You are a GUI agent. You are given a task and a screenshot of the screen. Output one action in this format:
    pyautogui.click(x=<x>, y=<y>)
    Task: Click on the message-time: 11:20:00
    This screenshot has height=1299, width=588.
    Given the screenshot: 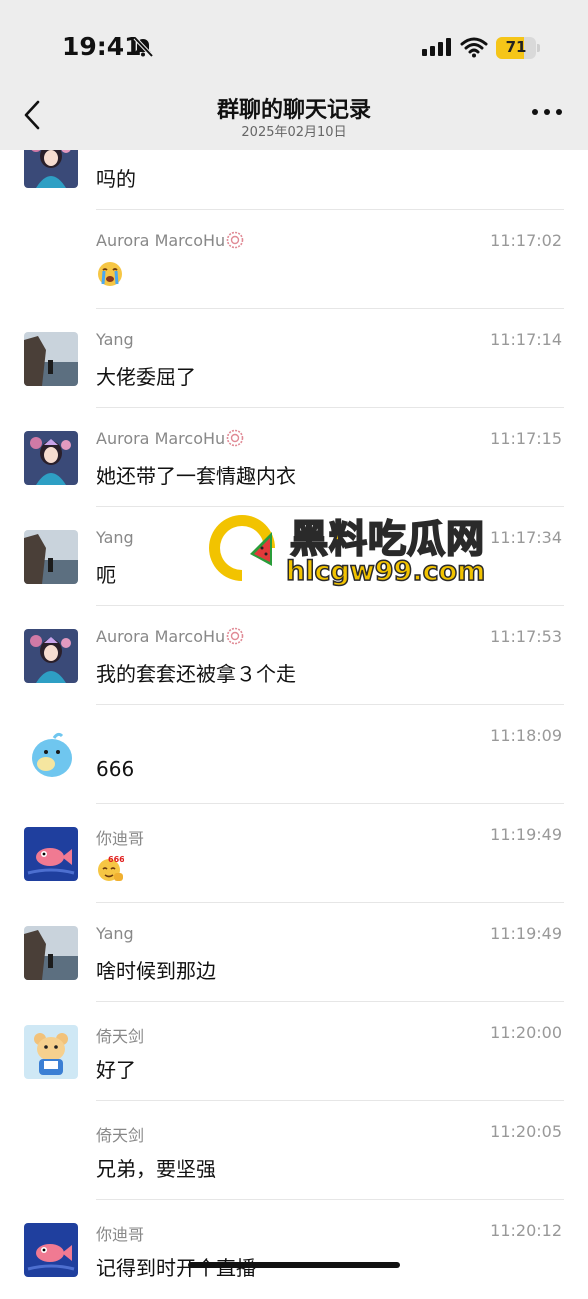 What is the action you would take?
    pyautogui.click(x=526, y=1032)
    